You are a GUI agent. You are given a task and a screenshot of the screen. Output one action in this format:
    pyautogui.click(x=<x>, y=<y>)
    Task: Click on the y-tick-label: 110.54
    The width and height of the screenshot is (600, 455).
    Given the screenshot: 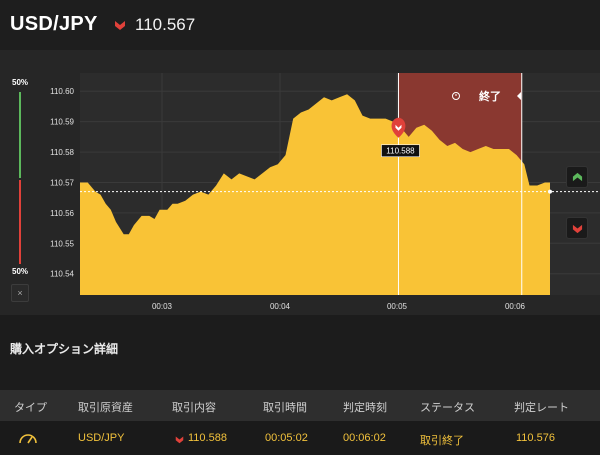 What is the action you would take?
    pyautogui.click(x=62, y=274)
    